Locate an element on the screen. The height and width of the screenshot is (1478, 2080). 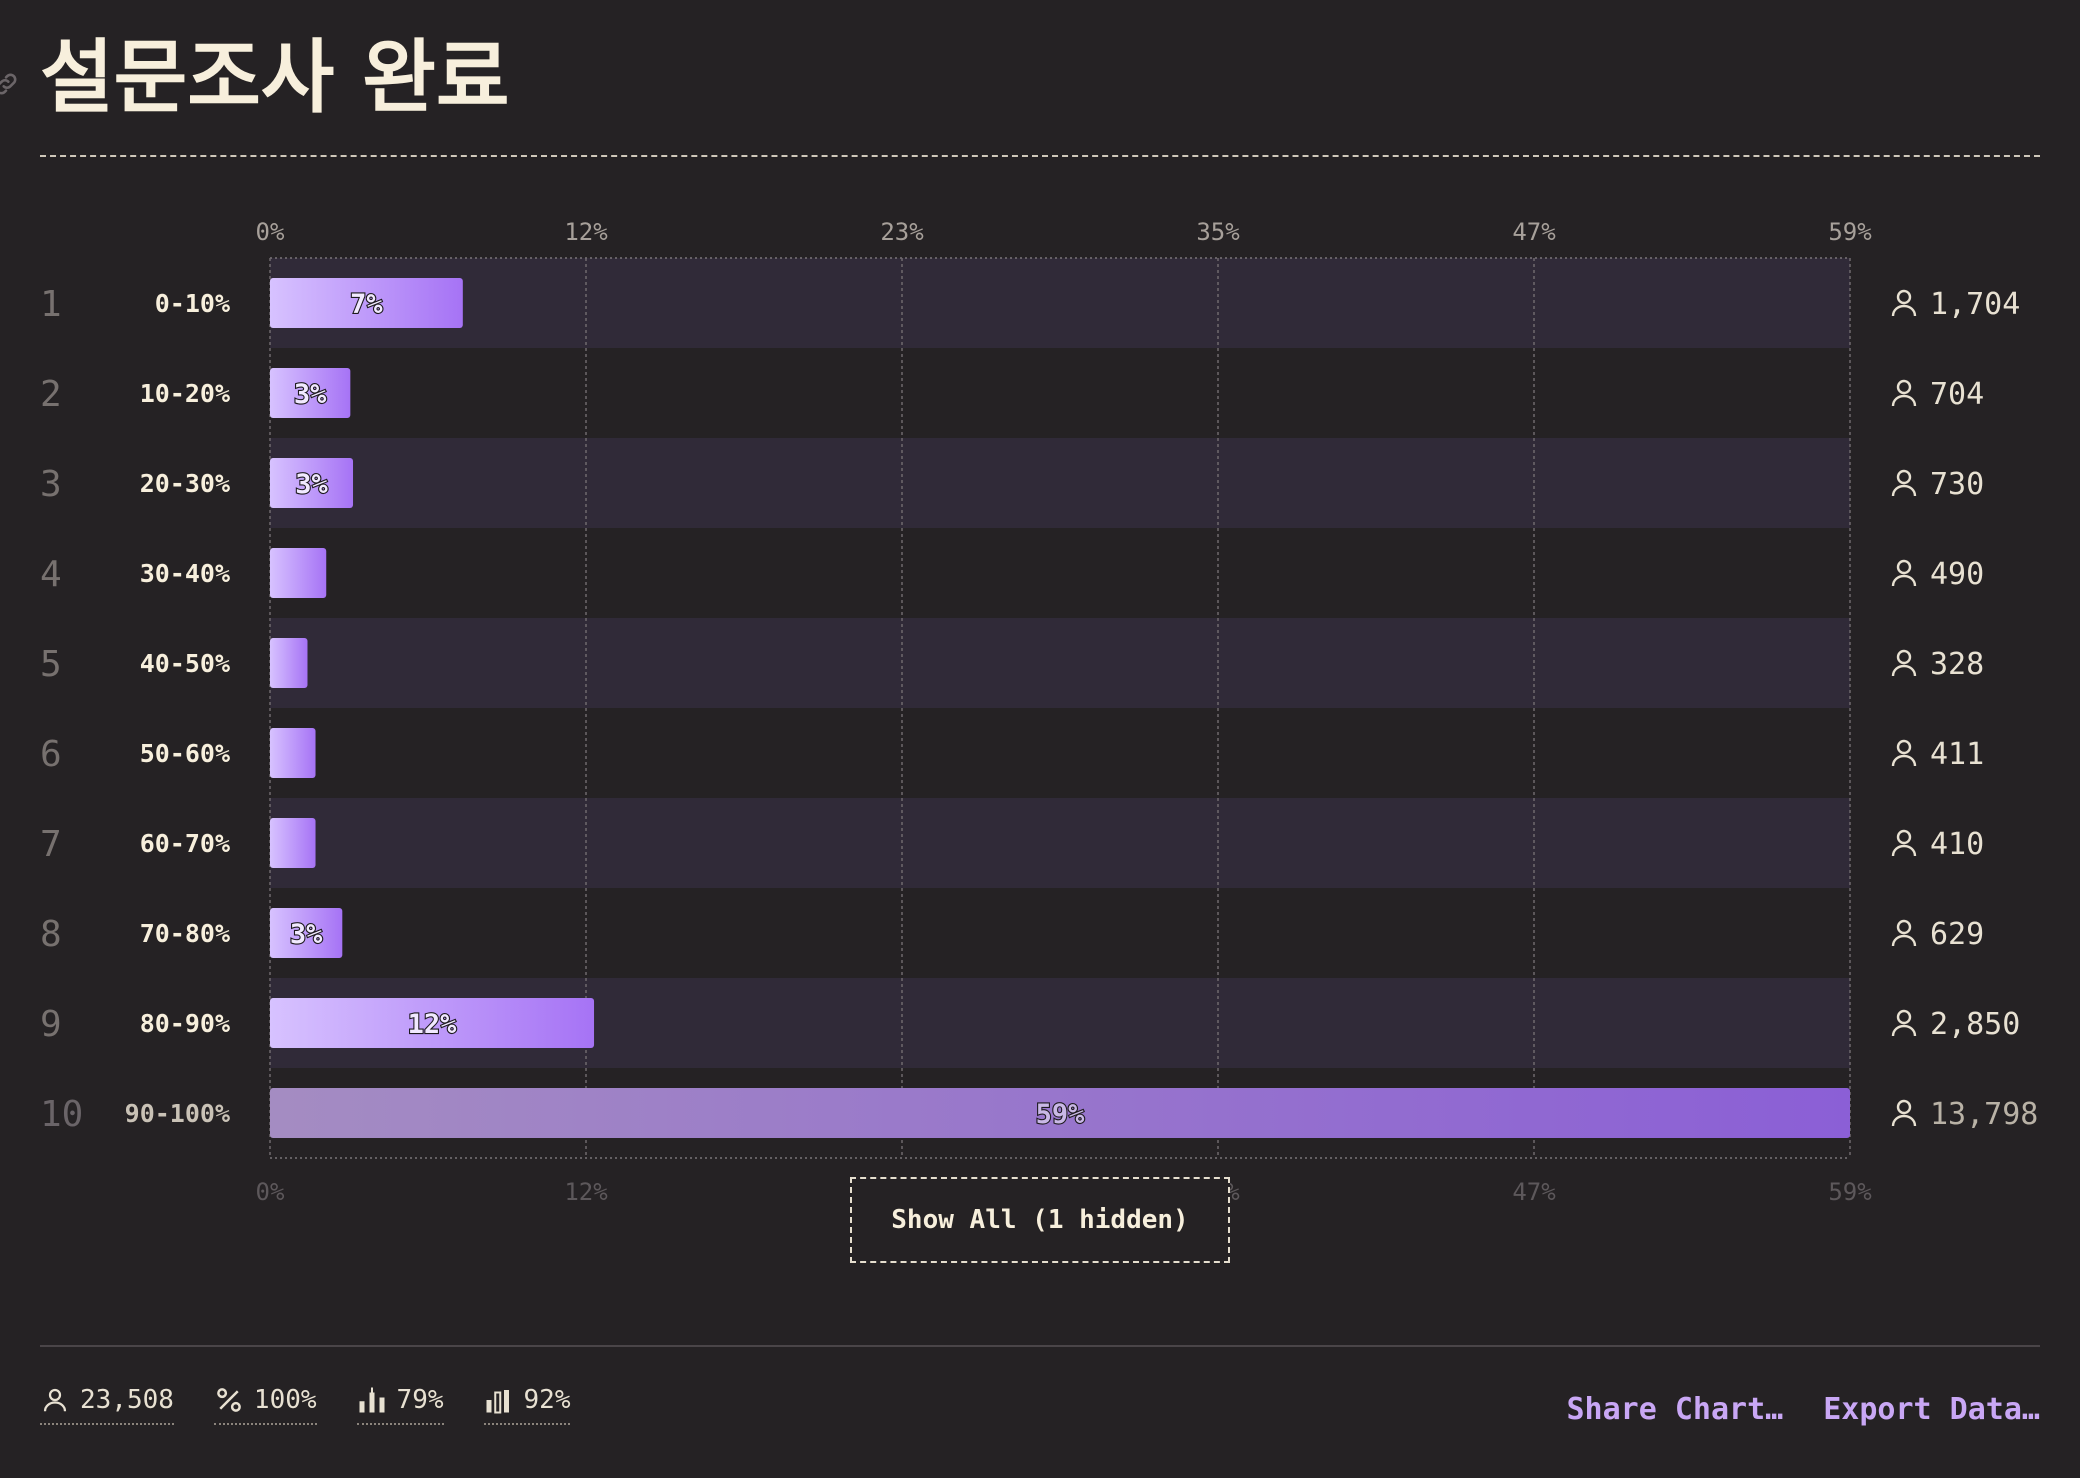
tick-label-bottom: 0% is located at coordinates (270, 1192).